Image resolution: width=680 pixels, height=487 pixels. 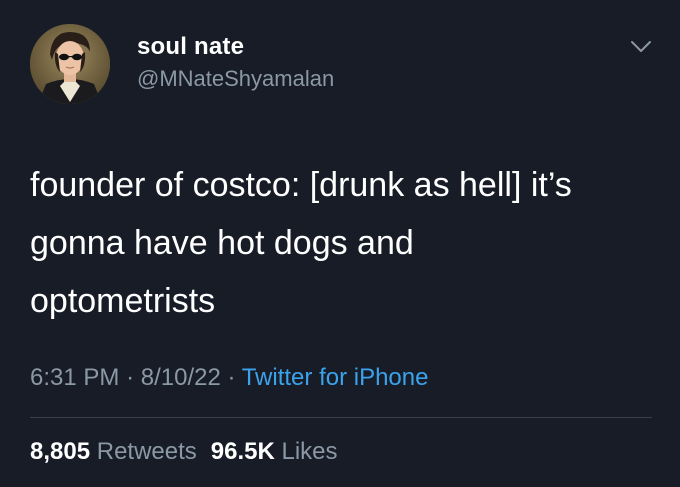 I want to click on tweet-date: 8/10/22, so click(x=181, y=377).